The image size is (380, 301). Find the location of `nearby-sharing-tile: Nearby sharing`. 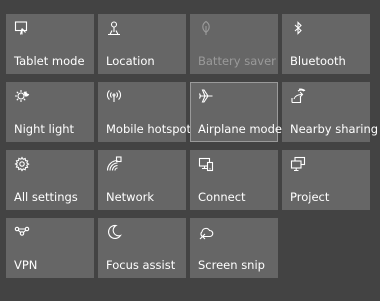

nearby-sharing-tile: Nearby sharing is located at coordinates (330, 112).